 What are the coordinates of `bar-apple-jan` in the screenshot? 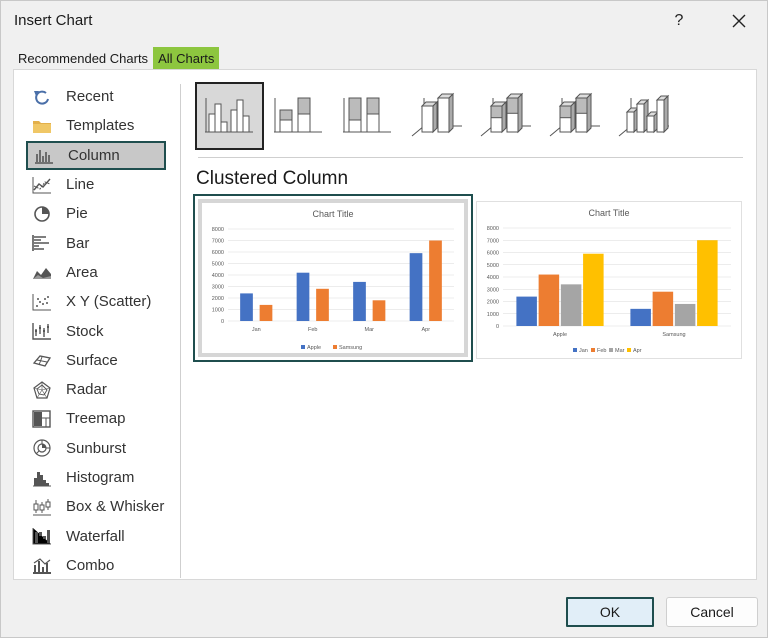 It's located at (246, 307).